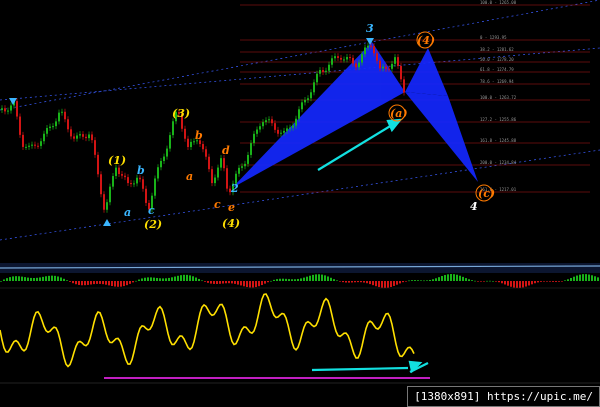  I want to click on wave-3b-label: 3, so click(370, 28).